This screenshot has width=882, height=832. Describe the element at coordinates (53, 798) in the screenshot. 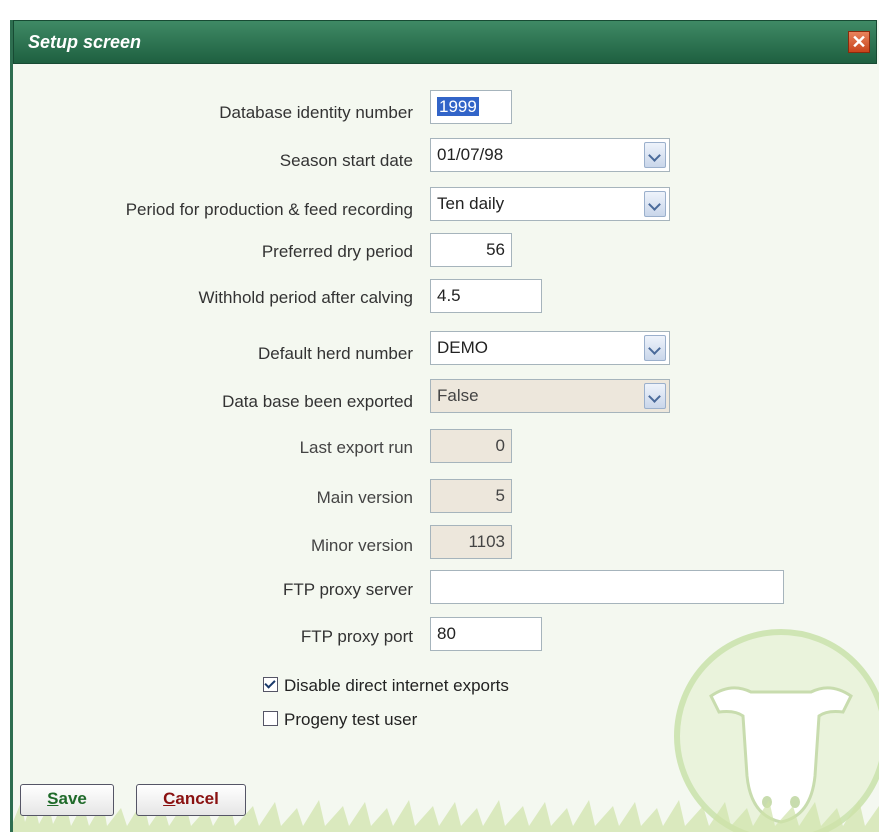

I see `save-mnemonic: S` at that location.